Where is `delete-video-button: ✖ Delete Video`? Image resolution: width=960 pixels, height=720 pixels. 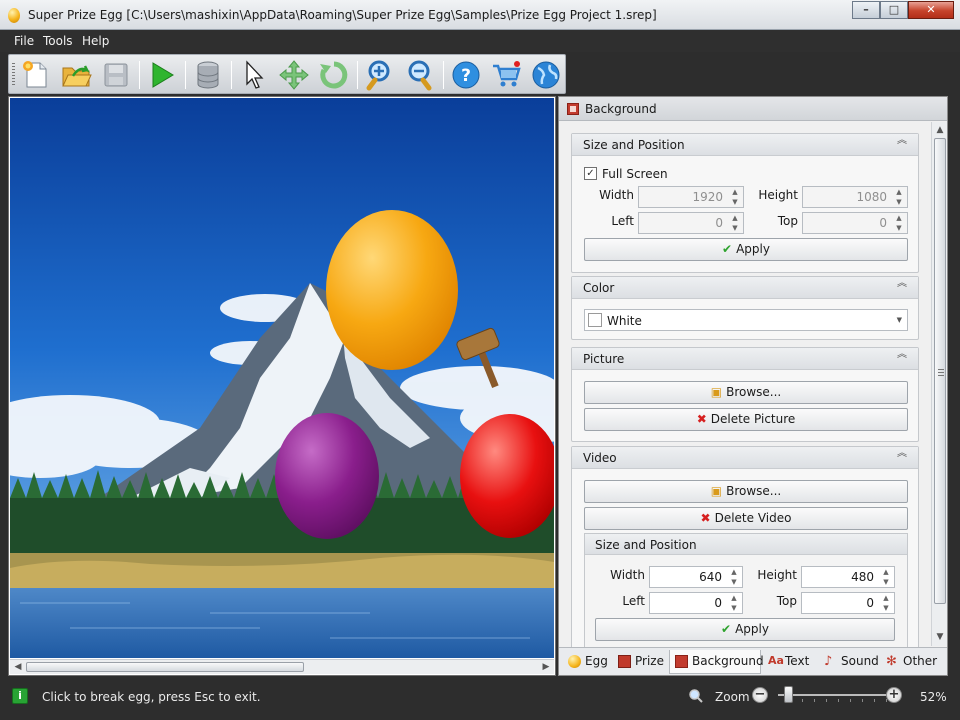
delete-video-button: ✖ Delete Video is located at coordinates (746, 518).